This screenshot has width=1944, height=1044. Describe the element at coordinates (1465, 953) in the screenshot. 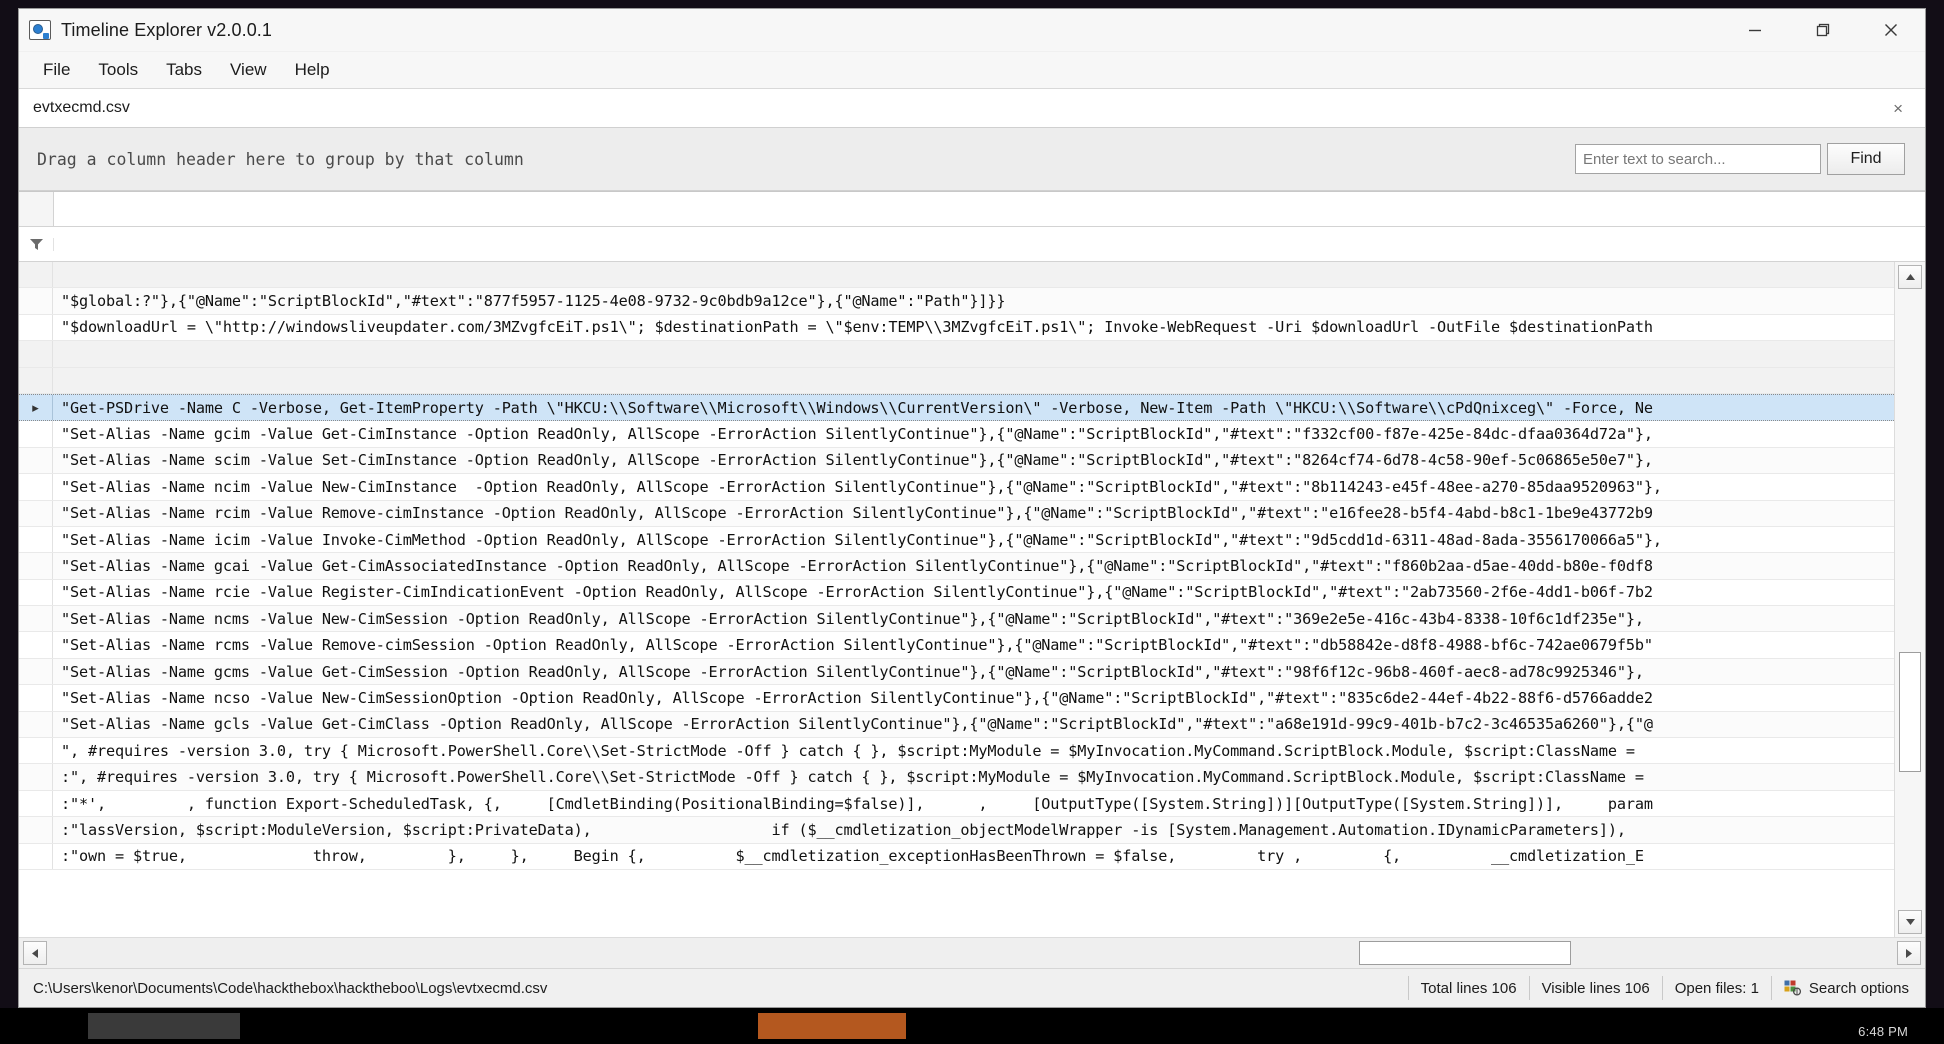

I see `horizontal-scroll-thumb` at that location.